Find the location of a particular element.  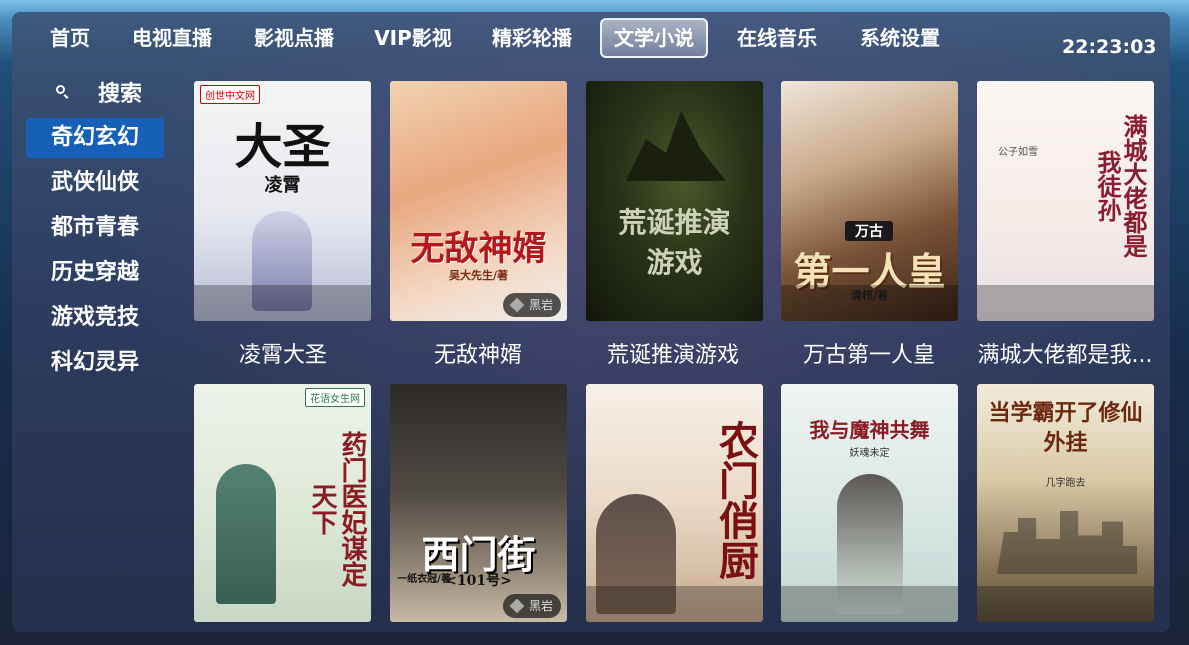

cover-title: 荒诞推演 is located at coordinates (674, 222).